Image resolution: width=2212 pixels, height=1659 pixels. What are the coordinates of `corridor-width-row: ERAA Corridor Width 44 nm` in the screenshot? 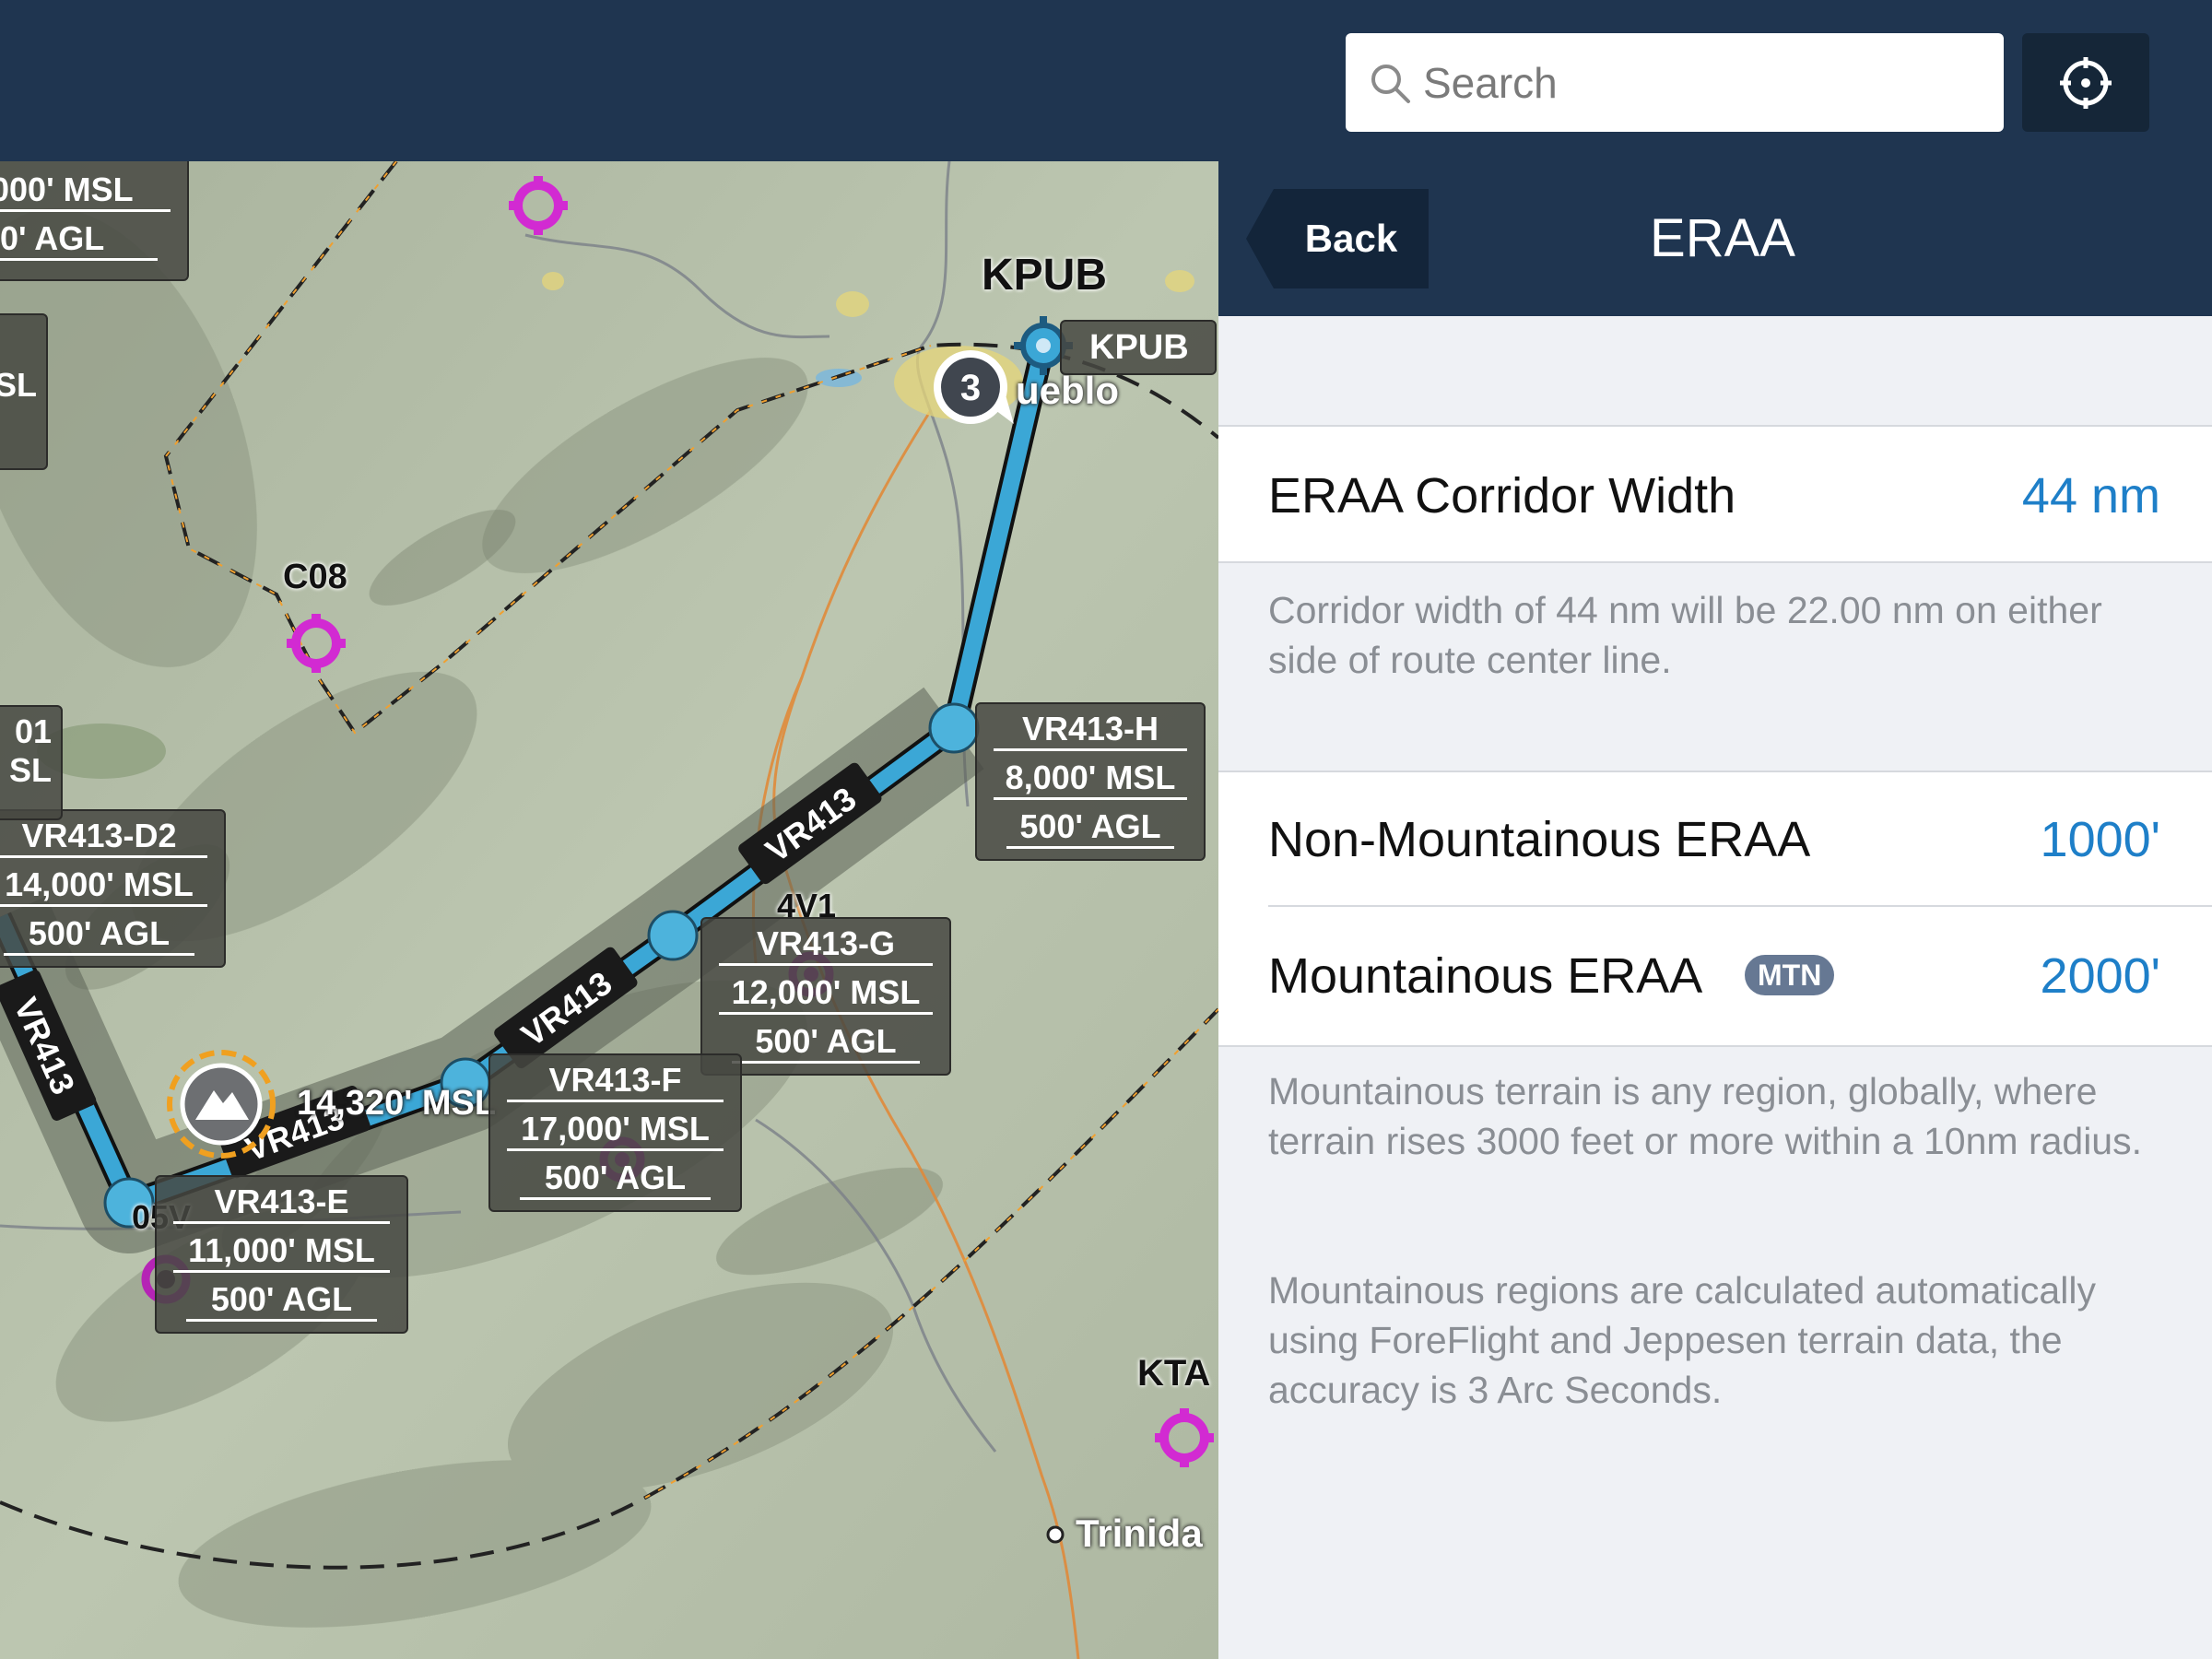 It's located at (1715, 494).